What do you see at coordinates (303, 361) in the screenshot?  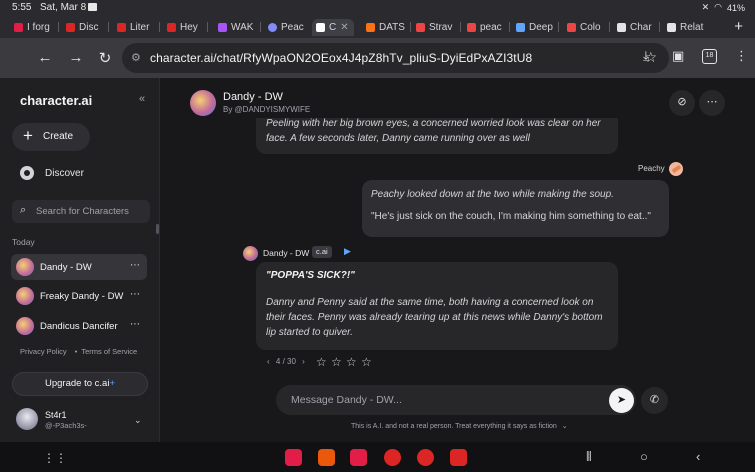 I see `chevron-right-icon: ›` at bounding box center [303, 361].